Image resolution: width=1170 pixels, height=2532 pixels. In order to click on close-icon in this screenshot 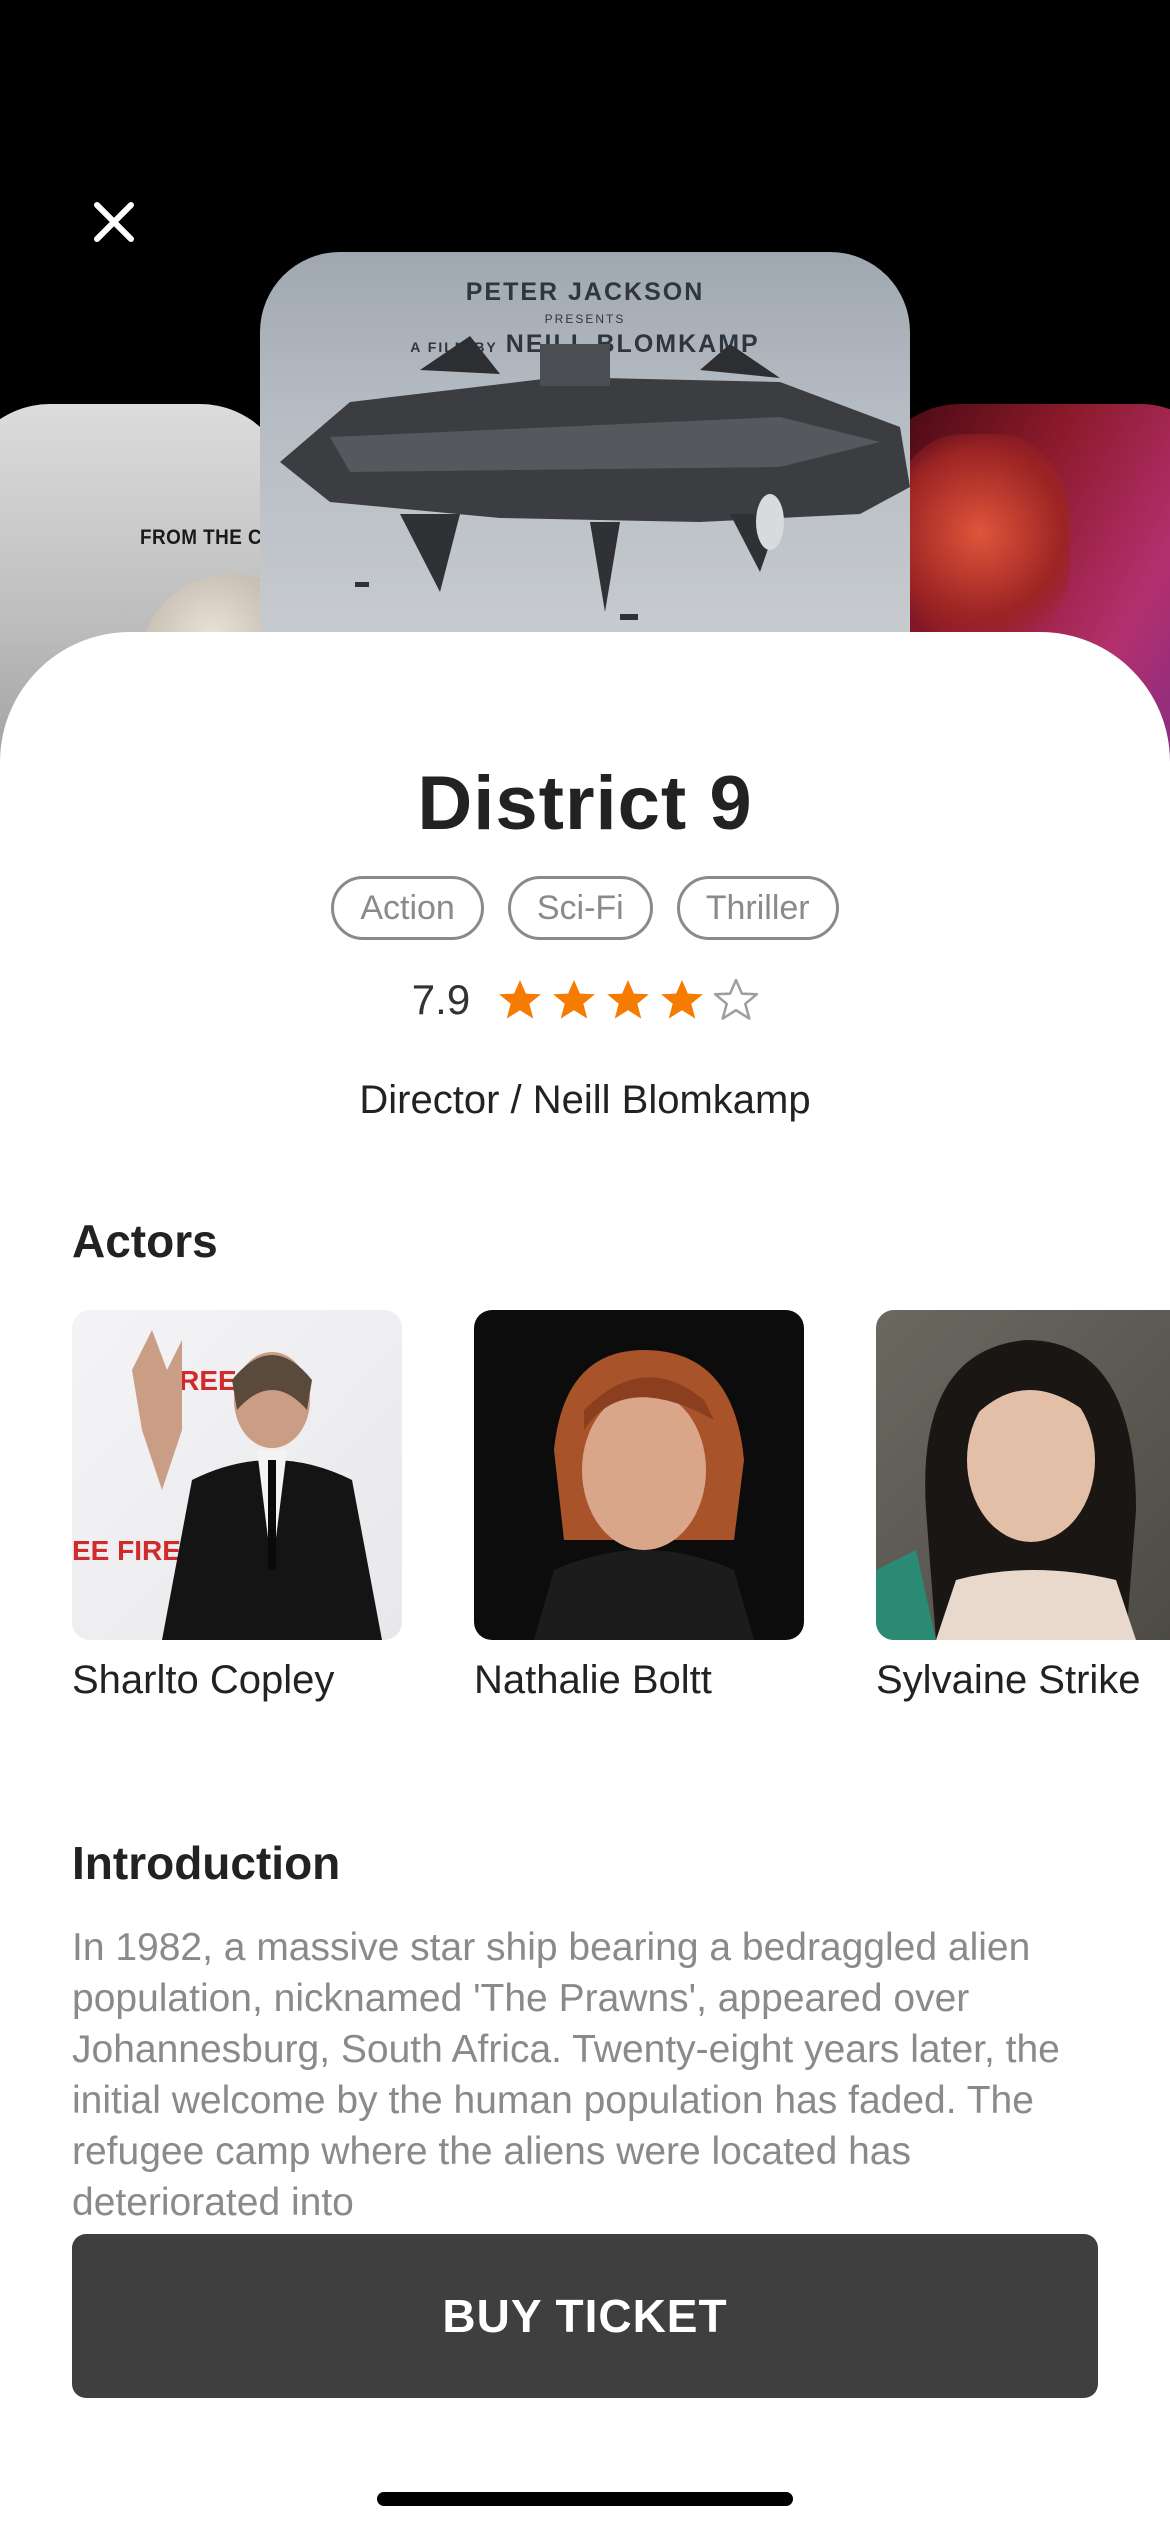, I will do `click(114, 222)`.